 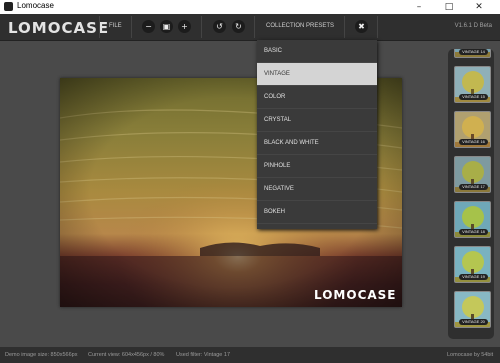 What do you see at coordinates (472, 219) in the screenshot?
I see `filter-thumbnail: VINTAGE 18` at bounding box center [472, 219].